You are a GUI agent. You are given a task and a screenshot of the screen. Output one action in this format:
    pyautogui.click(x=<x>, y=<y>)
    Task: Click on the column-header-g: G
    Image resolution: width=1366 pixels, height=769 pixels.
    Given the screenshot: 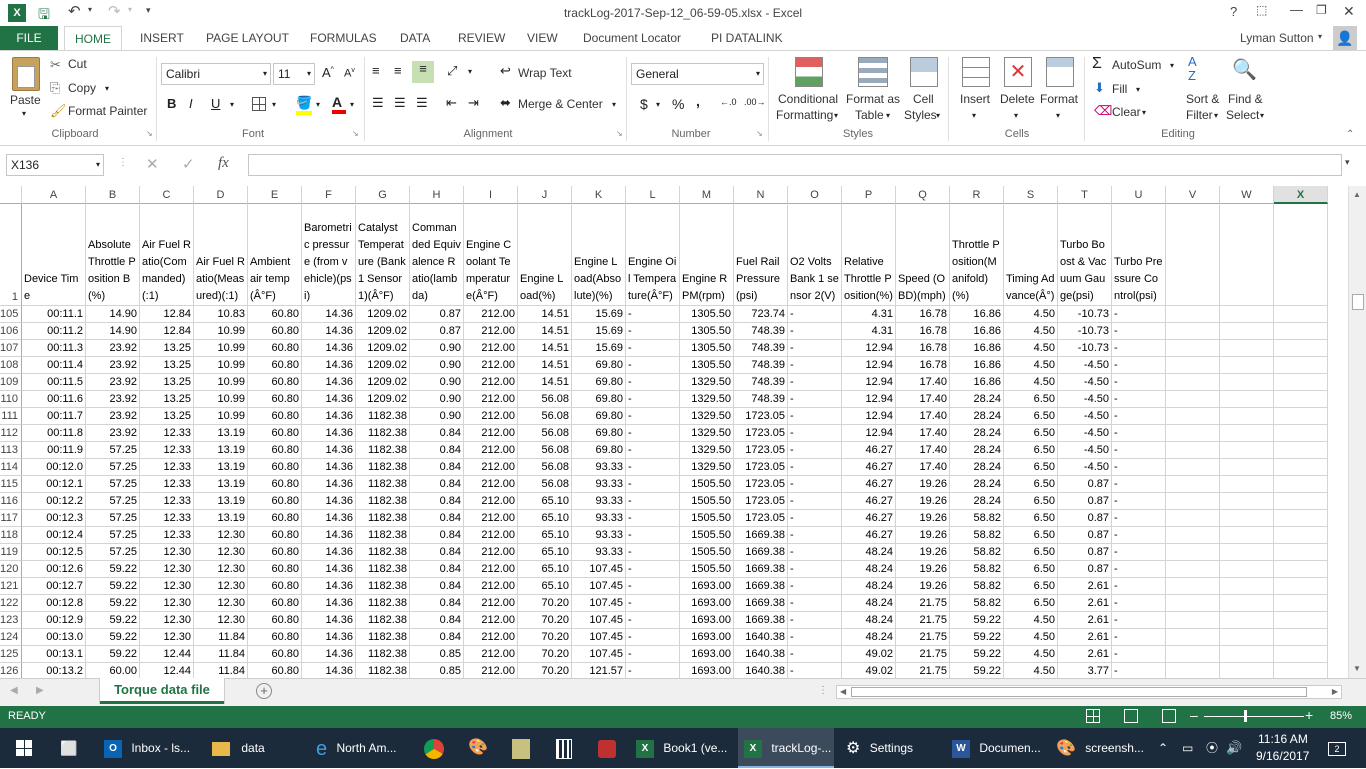 What is the action you would take?
    pyautogui.click(x=383, y=195)
    